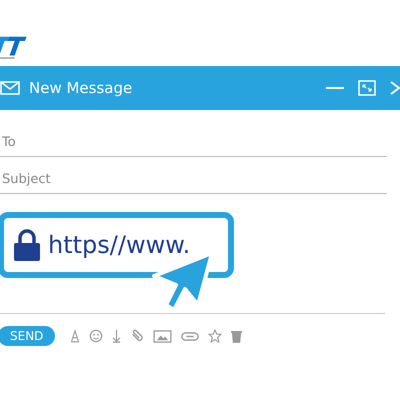 Image resolution: width=400 pixels, height=400 pixels. Describe the element at coordinates (137, 336) in the screenshot. I see `paperclip-icon` at that location.